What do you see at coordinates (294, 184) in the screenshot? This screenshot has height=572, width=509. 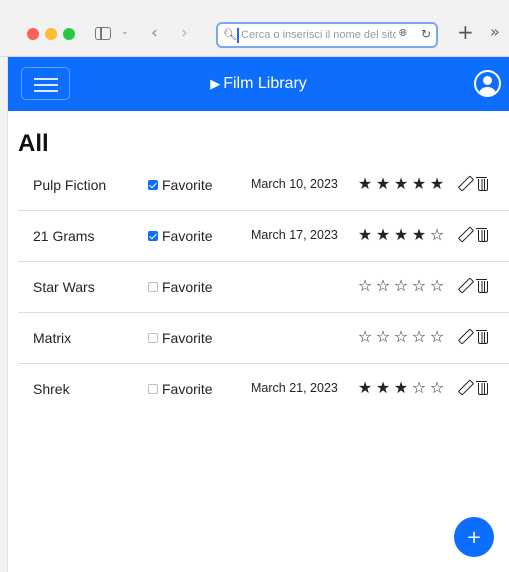 I see `watch-date: March 10, 2023` at bounding box center [294, 184].